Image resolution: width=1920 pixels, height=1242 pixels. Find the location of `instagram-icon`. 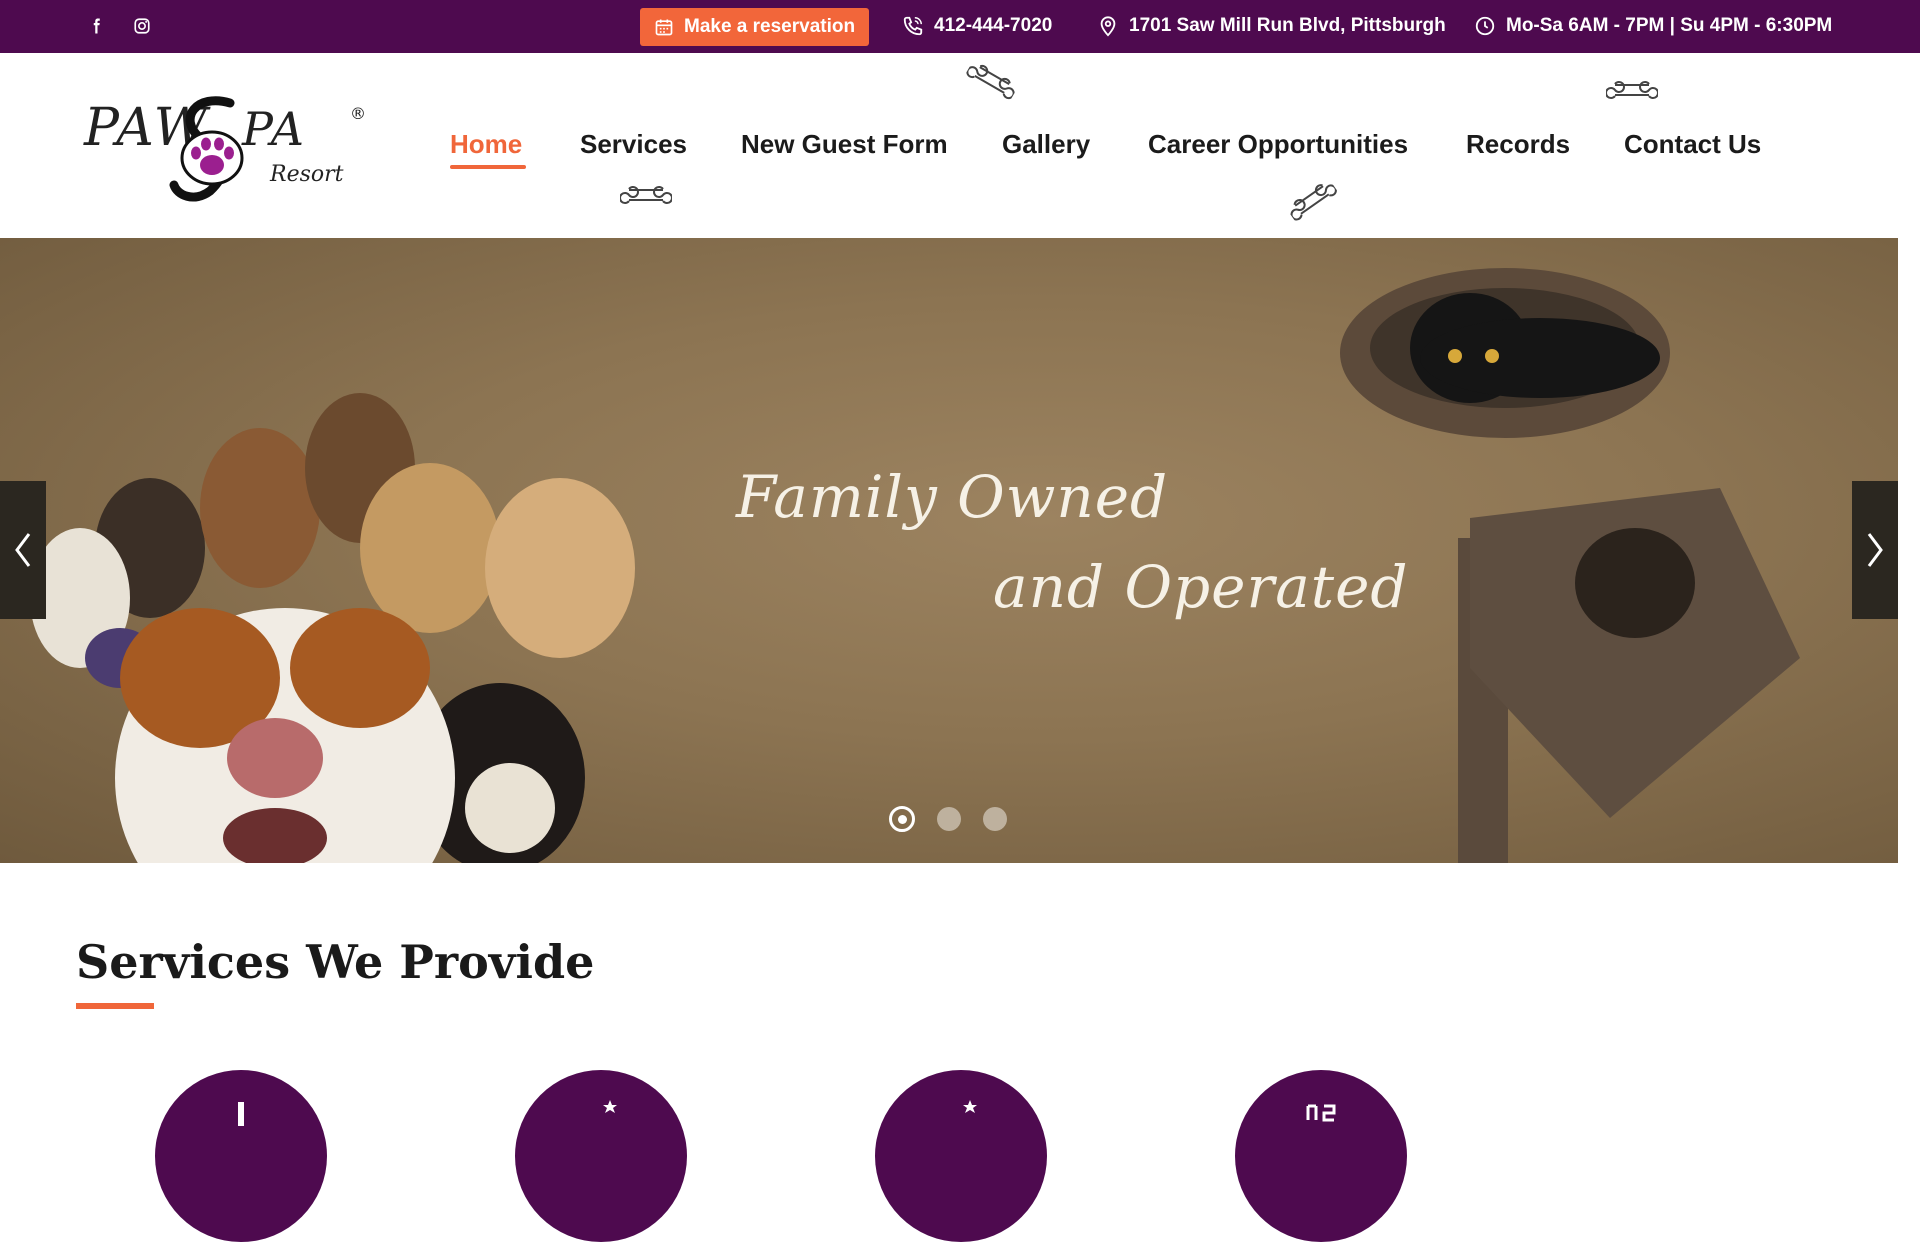

instagram-icon is located at coordinates (142, 26).